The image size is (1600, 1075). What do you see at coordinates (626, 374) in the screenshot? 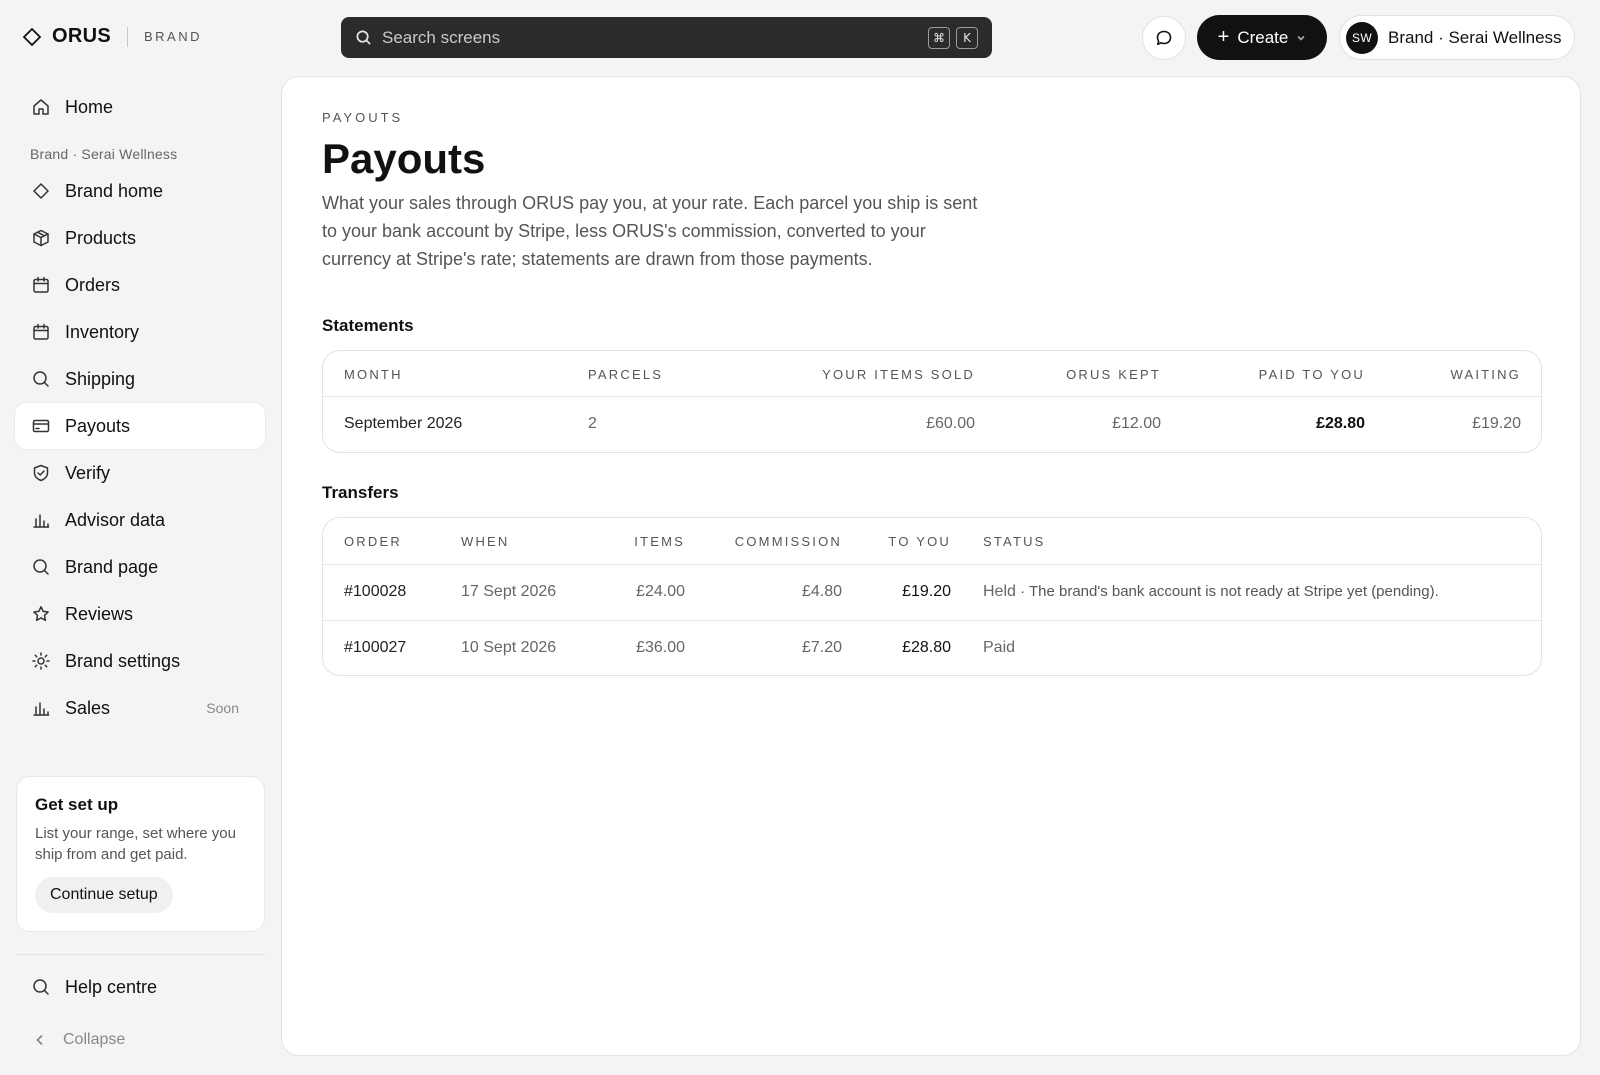
I see `column-header-parcels: PARCELS` at bounding box center [626, 374].